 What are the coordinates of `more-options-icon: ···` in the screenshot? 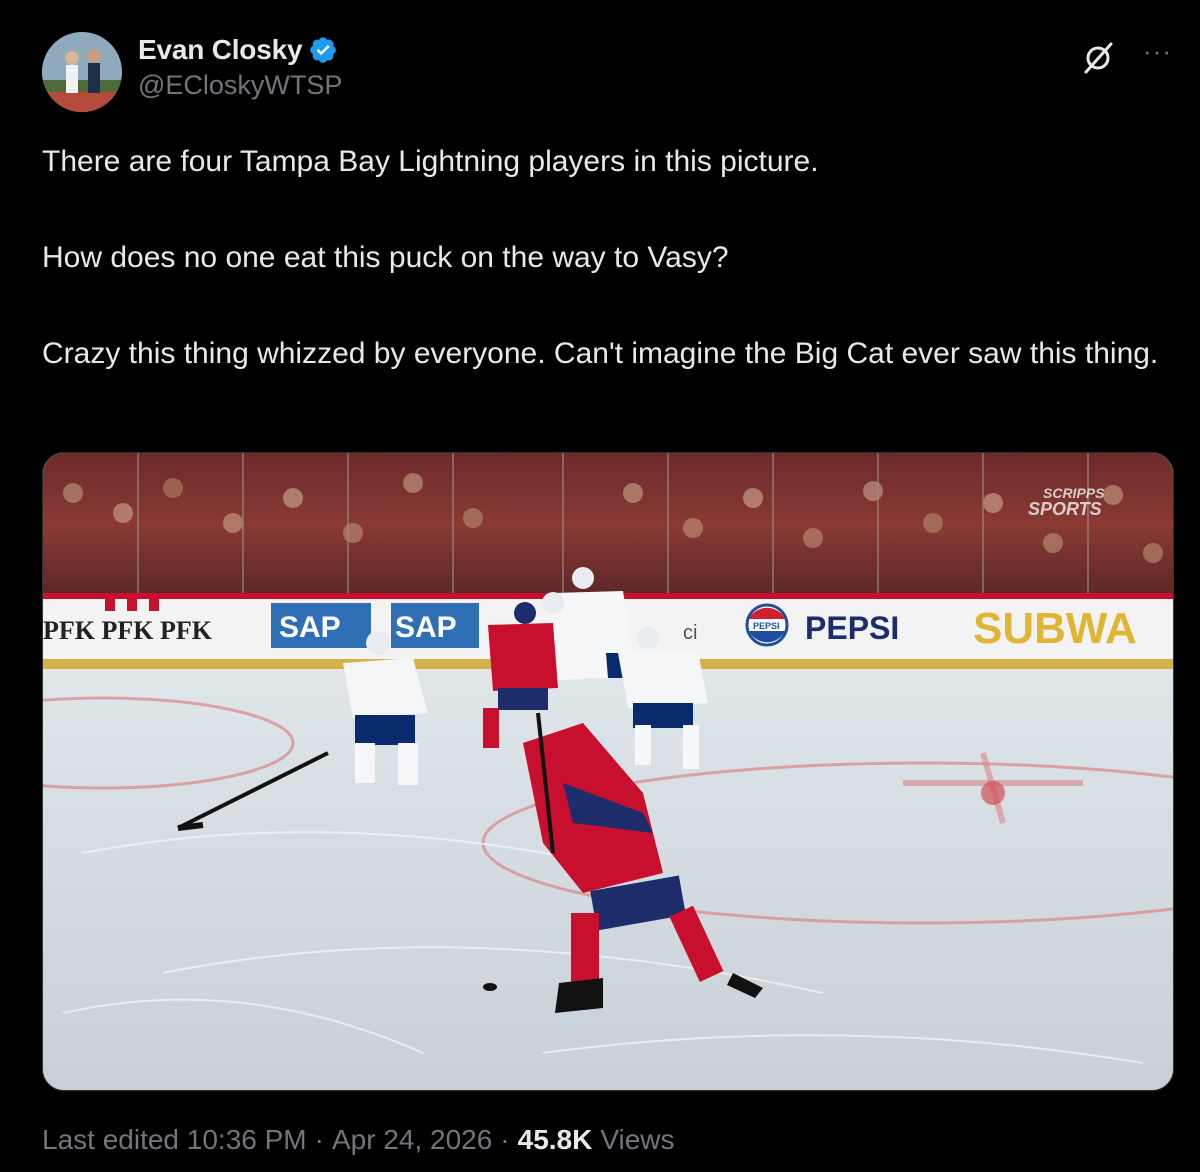 It's located at (1157, 51).